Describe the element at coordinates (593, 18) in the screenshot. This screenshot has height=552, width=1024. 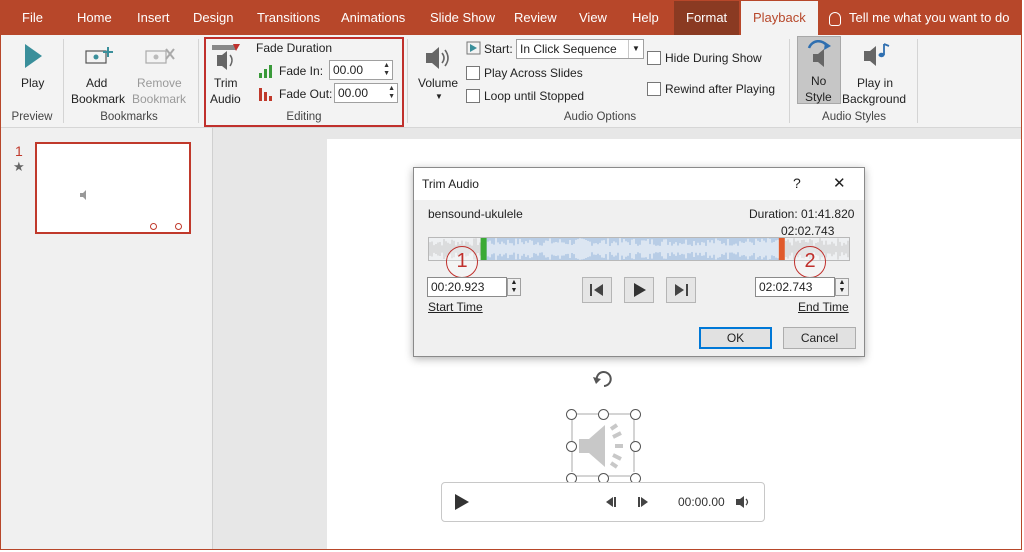
I see `tab-view: View` at that location.